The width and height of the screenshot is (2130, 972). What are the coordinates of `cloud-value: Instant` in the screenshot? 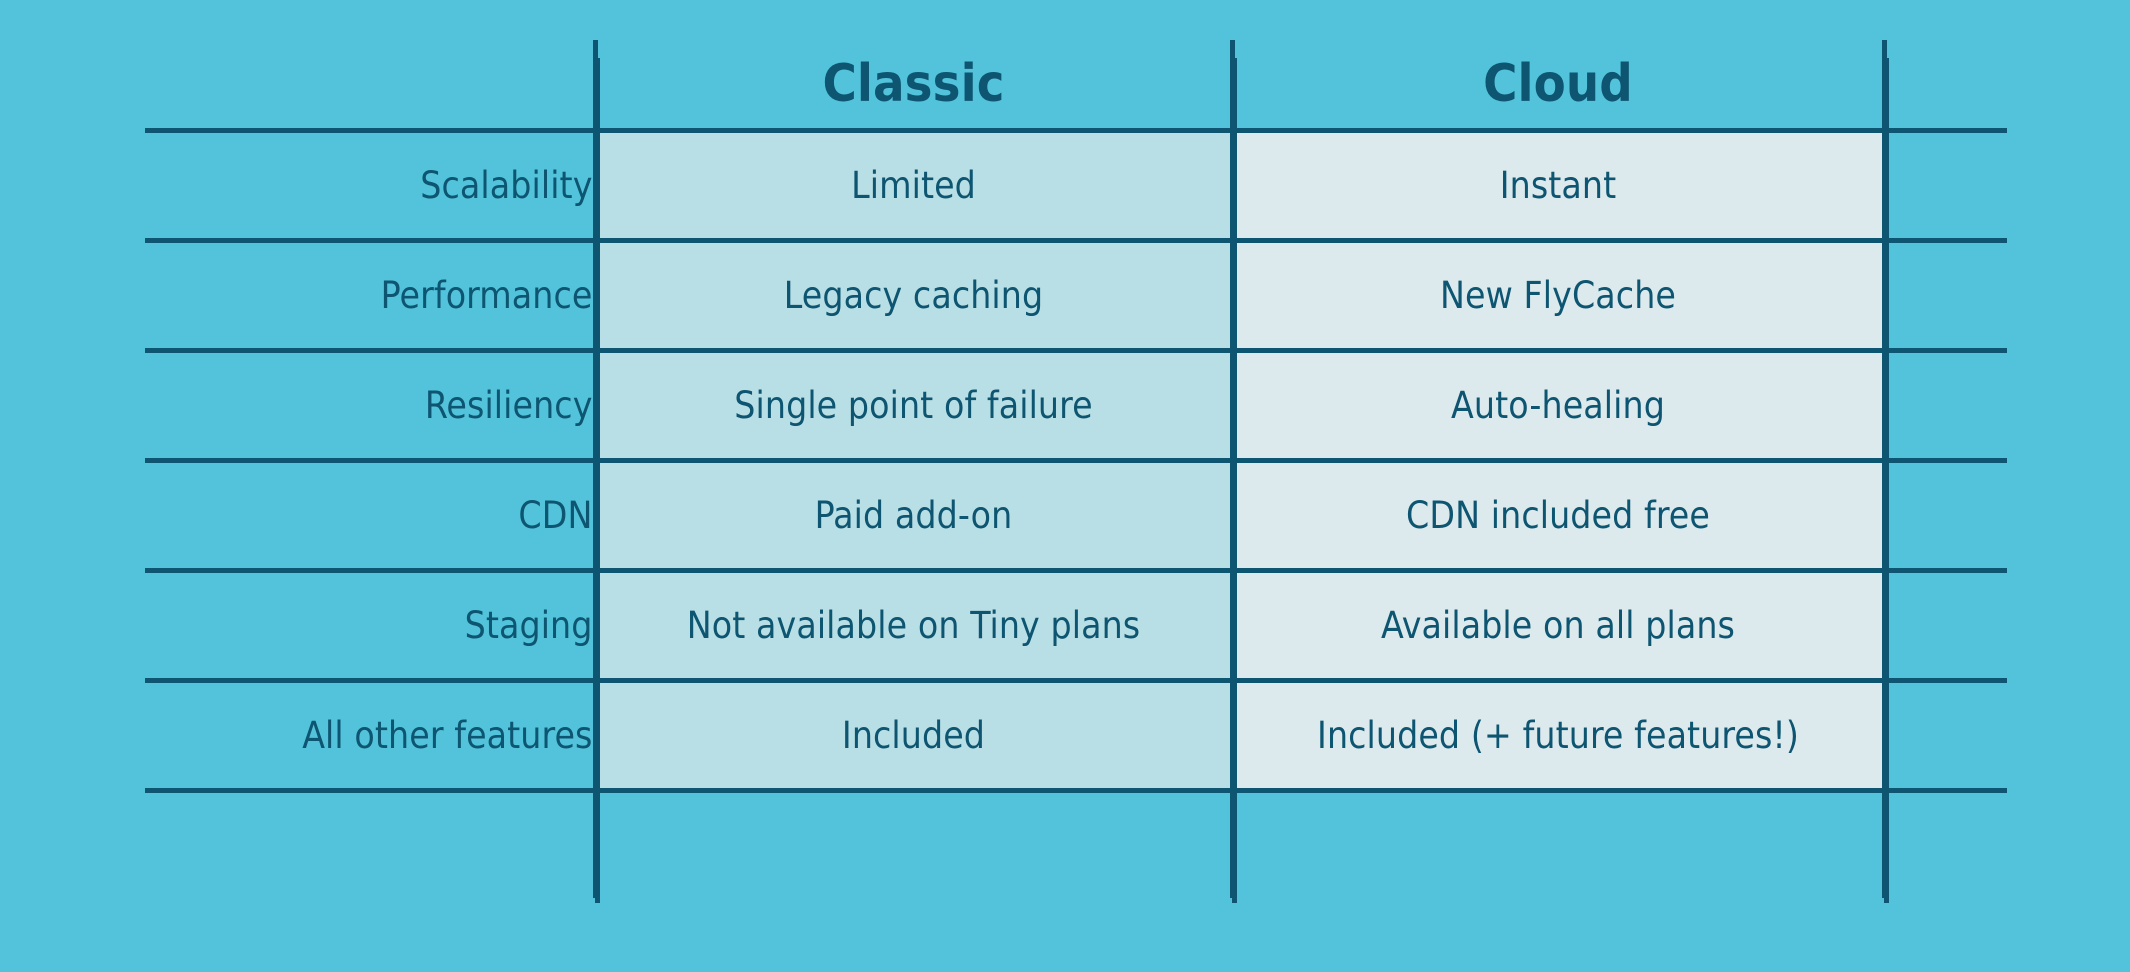 It's located at (1559, 184).